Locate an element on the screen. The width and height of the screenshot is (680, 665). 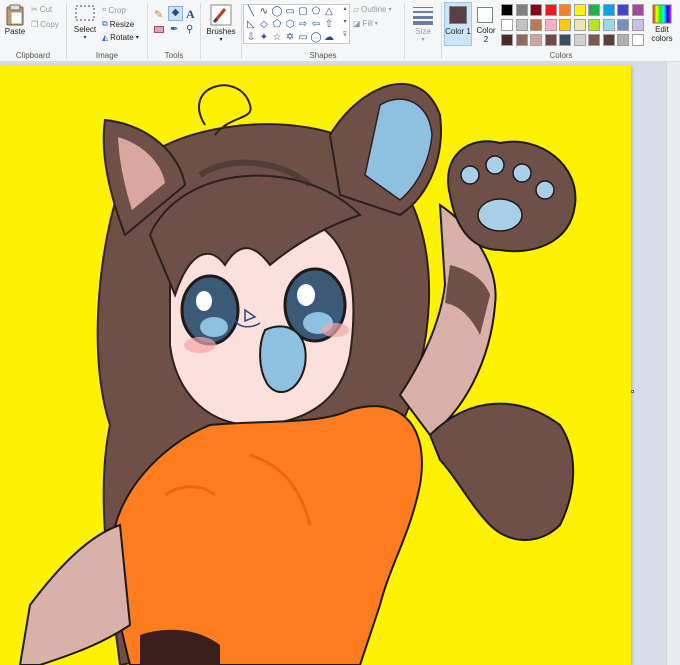
cloud-shape-icon: ☁ is located at coordinates (329, 38).